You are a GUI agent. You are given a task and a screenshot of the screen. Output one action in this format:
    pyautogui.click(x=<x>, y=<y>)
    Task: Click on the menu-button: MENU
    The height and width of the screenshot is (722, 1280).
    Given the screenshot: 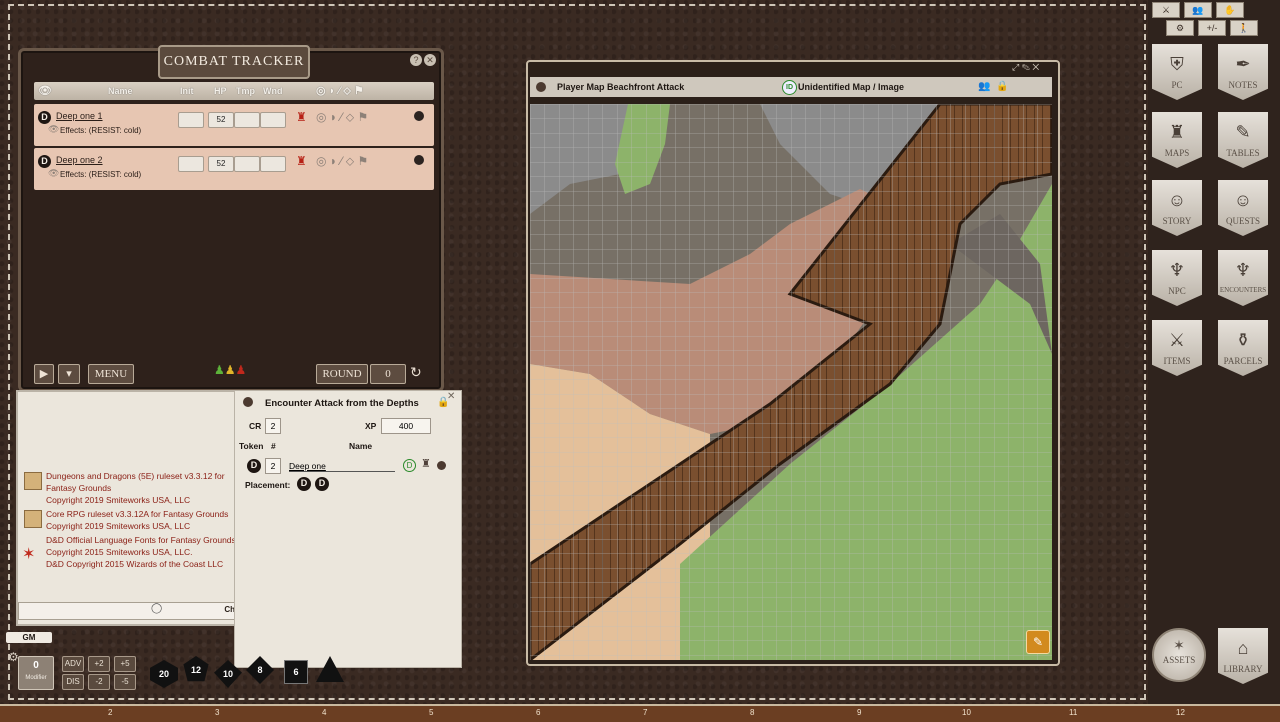 What is the action you would take?
    pyautogui.click(x=111, y=374)
    